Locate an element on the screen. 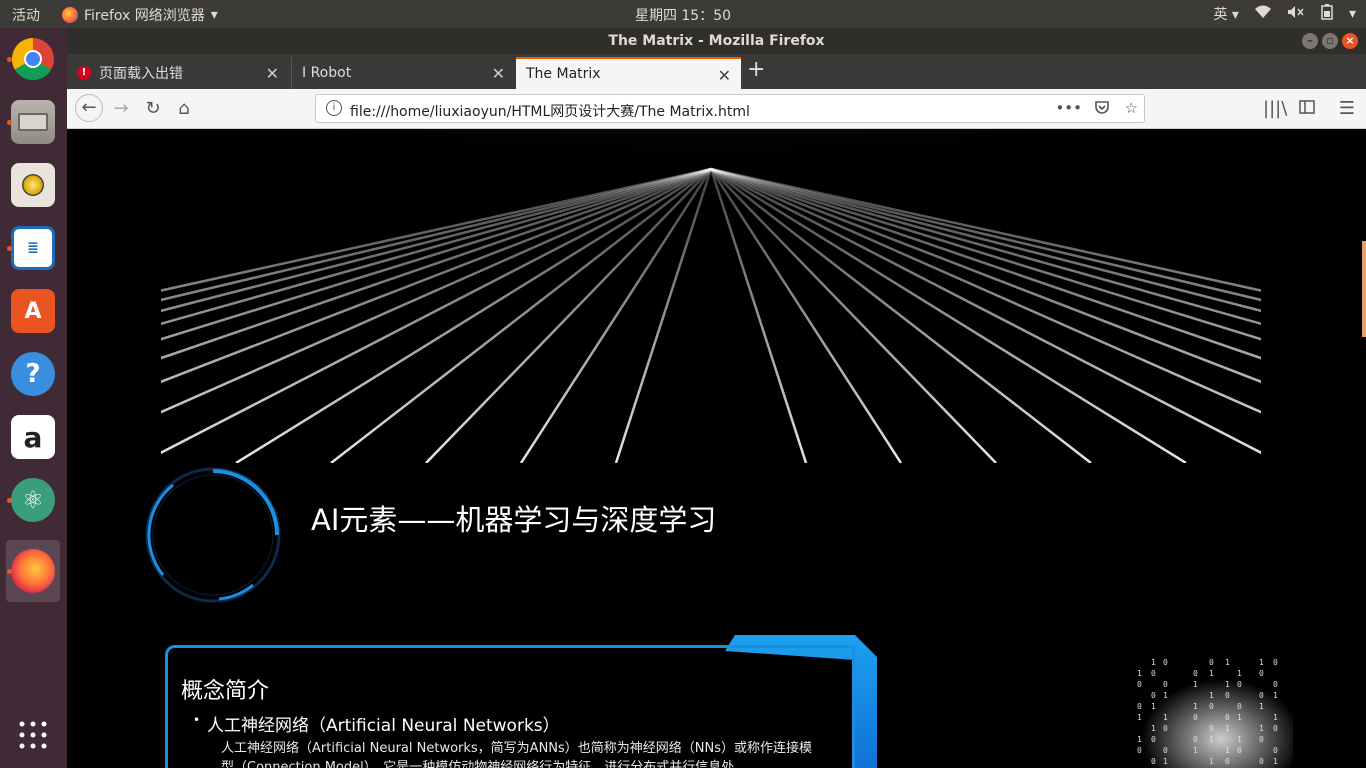  system-tray: 英 ▾ ▾ is located at coordinates (1284, 14).